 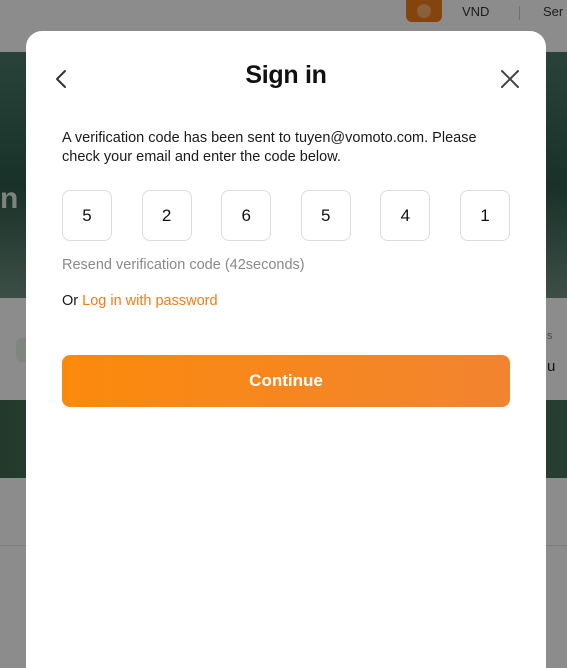 I want to click on alt-login-prefix: Or, so click(x=72, y=301).